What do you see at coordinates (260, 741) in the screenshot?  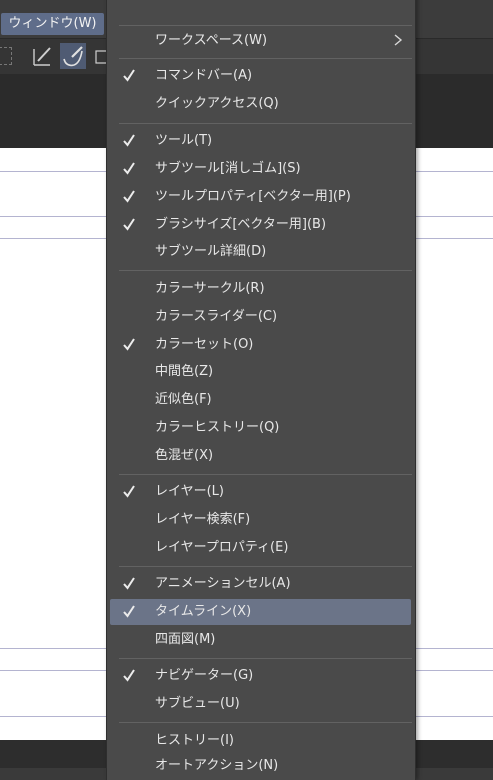 I see `menu-item-history: ヒストリー(I)` at bounding box center [260, 741].